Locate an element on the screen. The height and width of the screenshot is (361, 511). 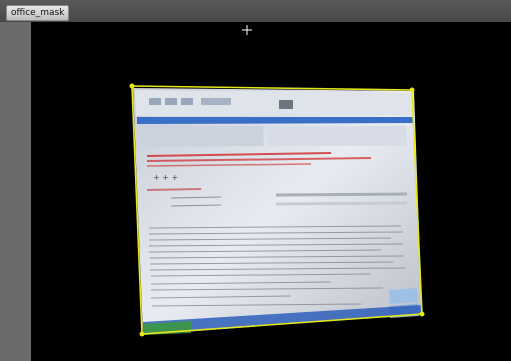
layer-tab-office-mask: office_mask is located at coordinates (38, 13).